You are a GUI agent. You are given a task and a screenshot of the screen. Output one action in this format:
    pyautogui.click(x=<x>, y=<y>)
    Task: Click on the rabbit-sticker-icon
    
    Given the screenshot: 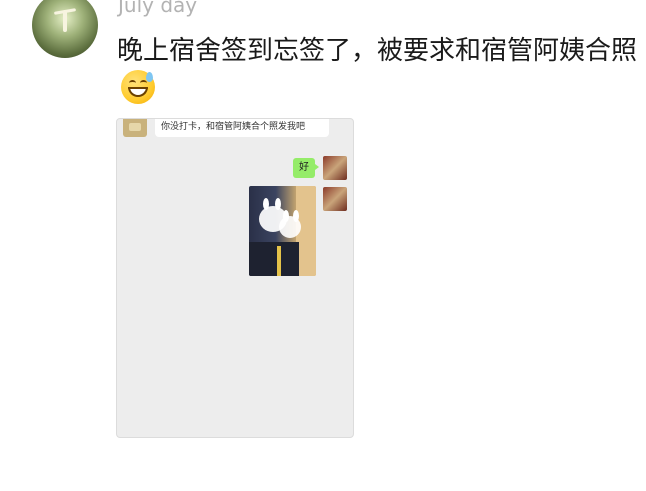 What is the action you would take?
    pyautogui.click(x=290, y=227)
    